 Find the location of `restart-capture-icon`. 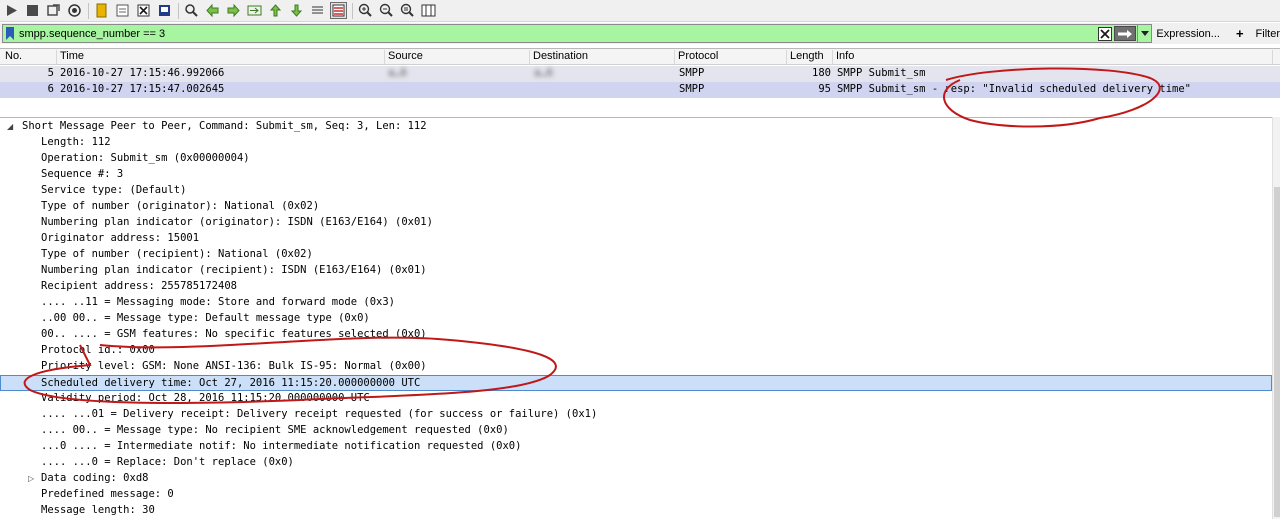

restart-capture-icon is located at coordinates (53, 10).